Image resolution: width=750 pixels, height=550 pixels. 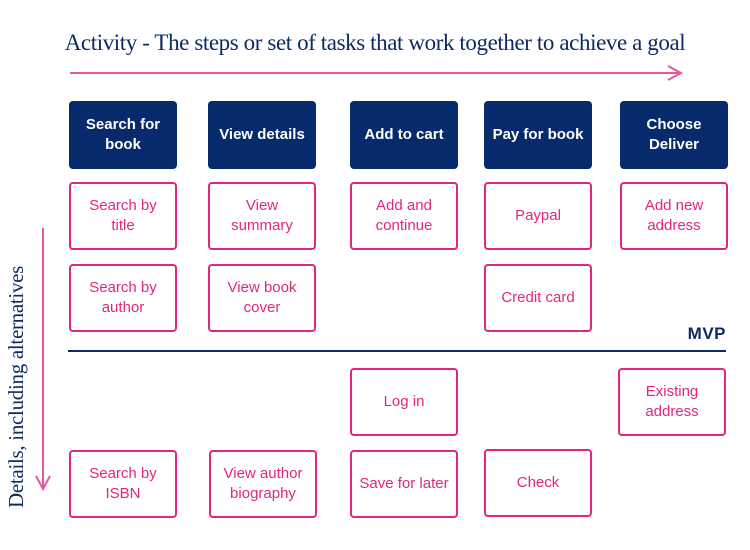 I want to click on detail-log-in: Log in, so click(x=404, y=402).